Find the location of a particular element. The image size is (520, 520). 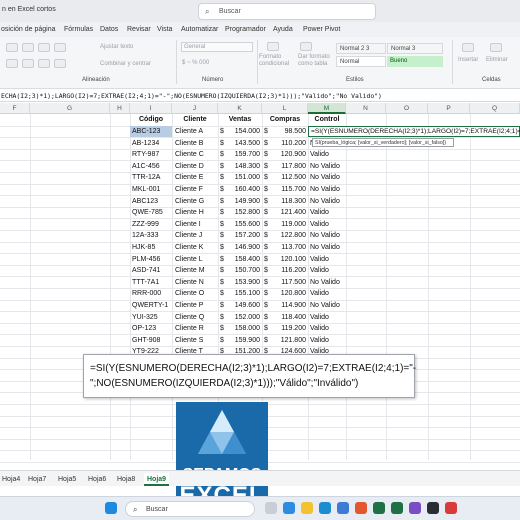

cell-client: Cliente D is located at coordinates (196, 166).